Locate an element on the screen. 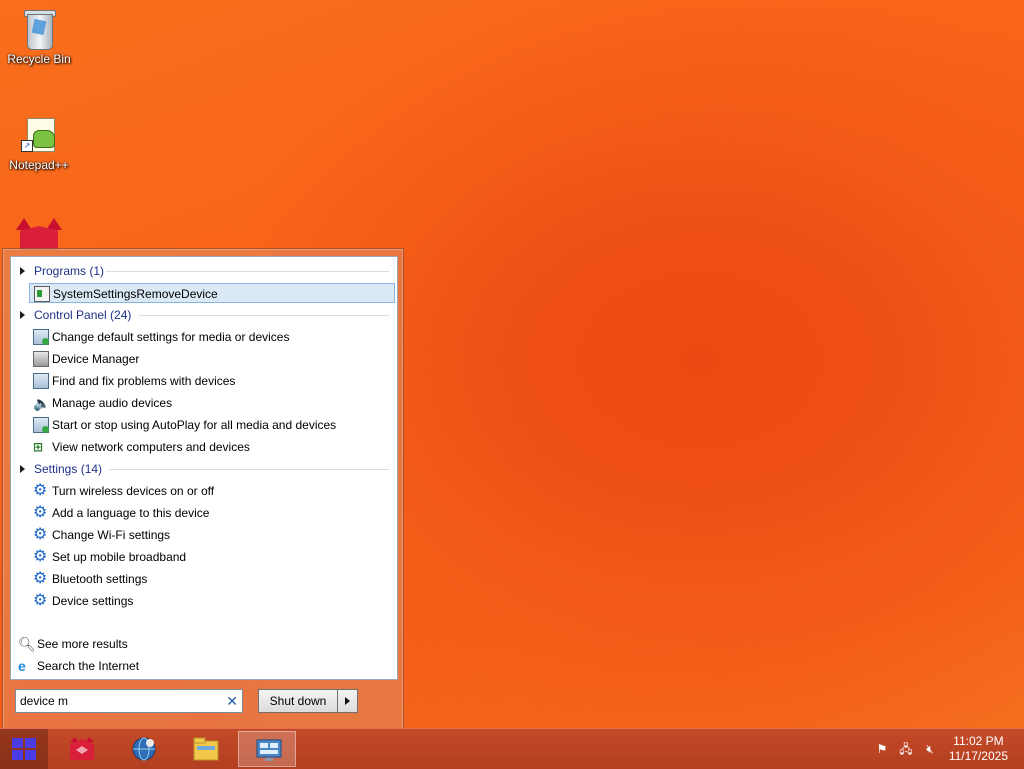 Image resolution: width=1024 pixels, height=769 pixels. start-search-box: ✕ is located at coordinates (129, 701).